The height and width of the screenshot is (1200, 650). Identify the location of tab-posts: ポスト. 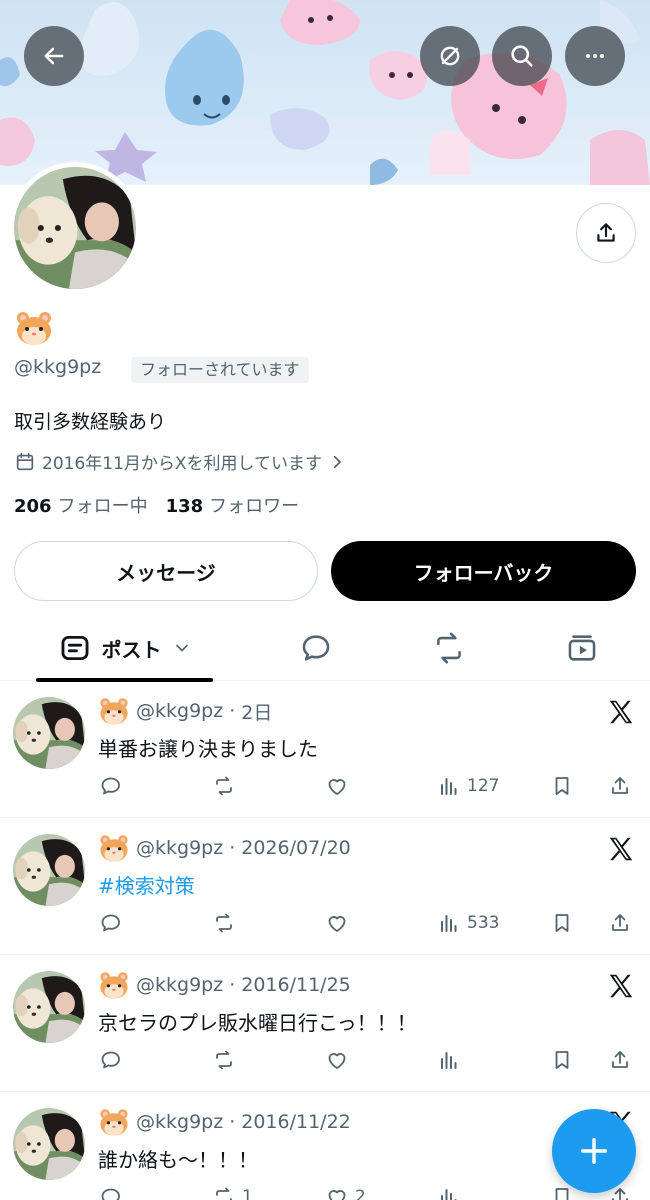
(124, 648).